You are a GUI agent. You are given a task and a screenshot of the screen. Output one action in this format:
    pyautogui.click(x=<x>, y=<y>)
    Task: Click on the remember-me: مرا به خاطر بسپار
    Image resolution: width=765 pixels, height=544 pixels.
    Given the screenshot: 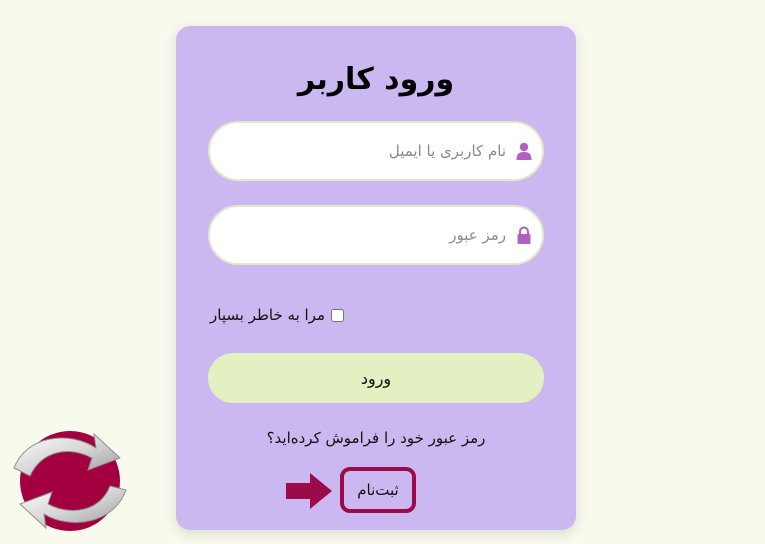 What is the action you would take?
    pyautogui.click(x=277, y=315)
    